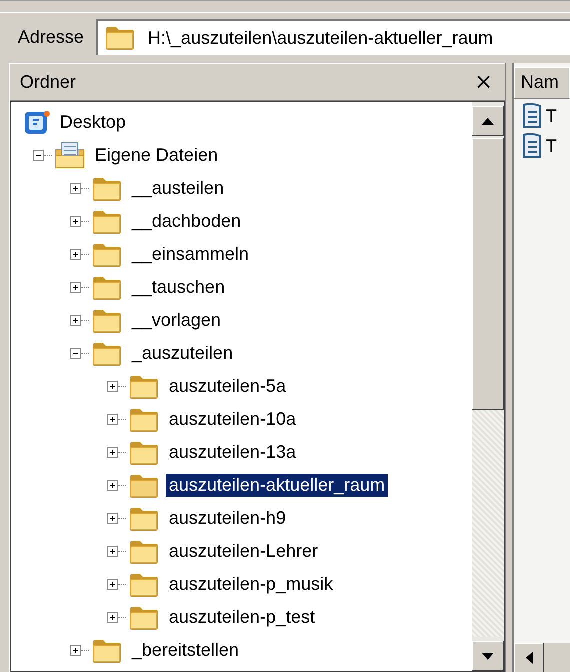  Describe the element at coordinates (233, 419) in the screenshot. I see `tree-item: auszuteilen-10a` at that location.